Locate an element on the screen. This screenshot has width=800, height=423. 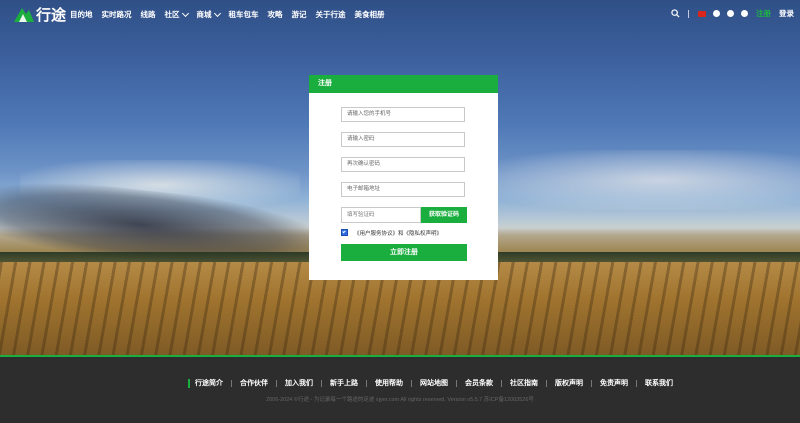
wechat-icon is located at coordinates (730, 13).